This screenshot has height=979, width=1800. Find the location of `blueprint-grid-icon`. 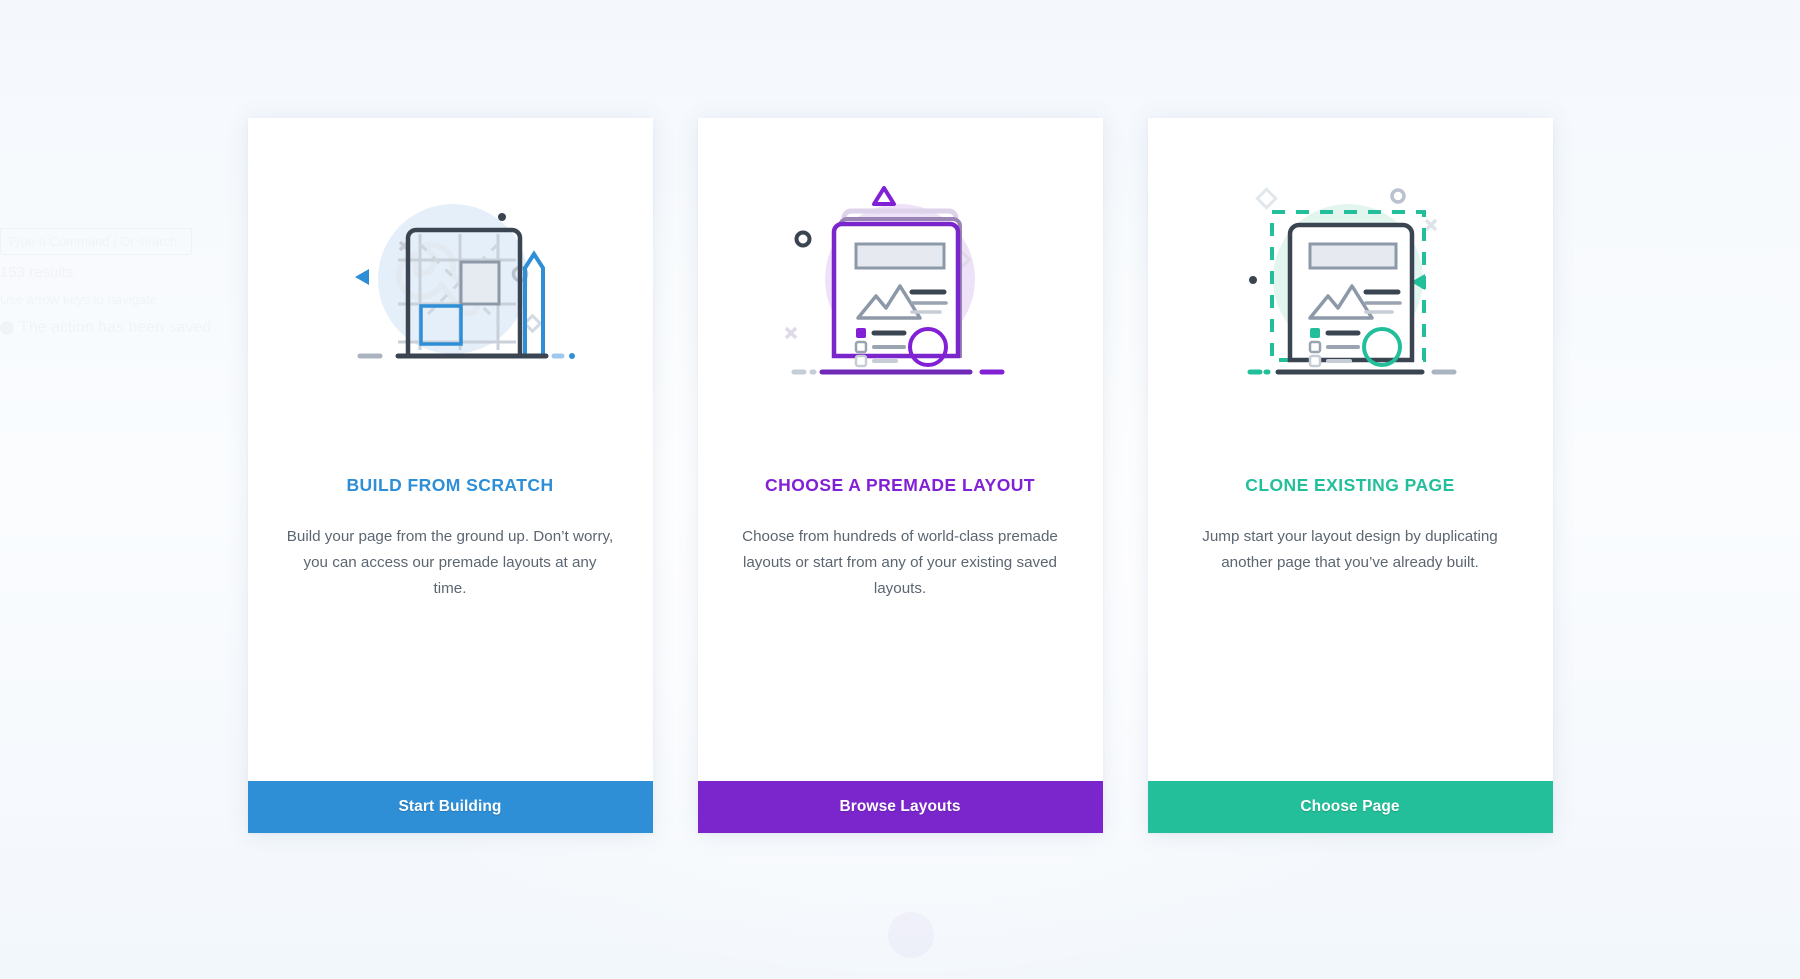

blueprint-grid-icon is located at coordinates (465, 281).